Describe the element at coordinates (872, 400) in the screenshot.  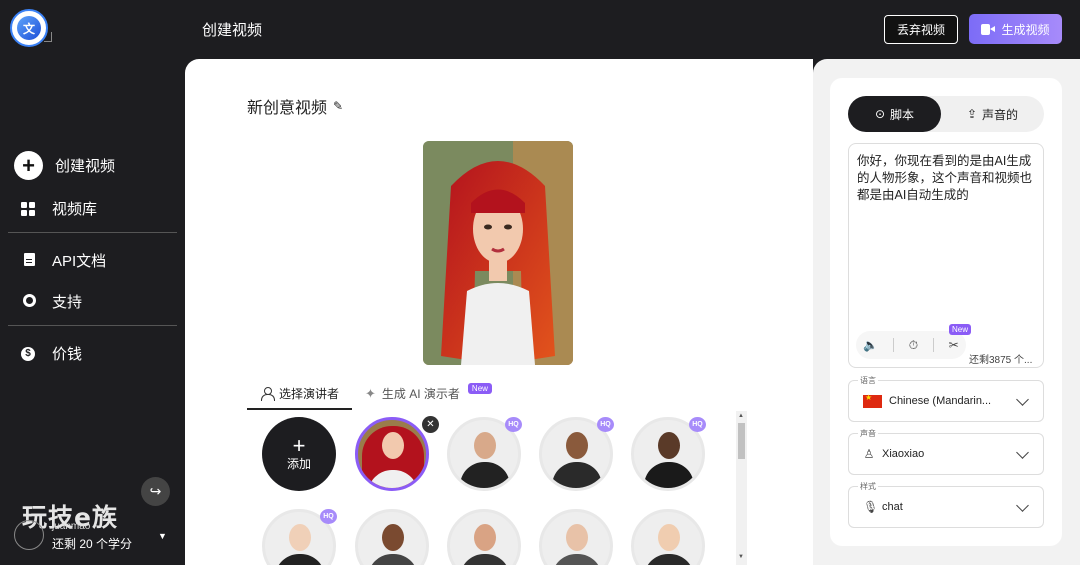
I see `china-flag-icon` at that location.